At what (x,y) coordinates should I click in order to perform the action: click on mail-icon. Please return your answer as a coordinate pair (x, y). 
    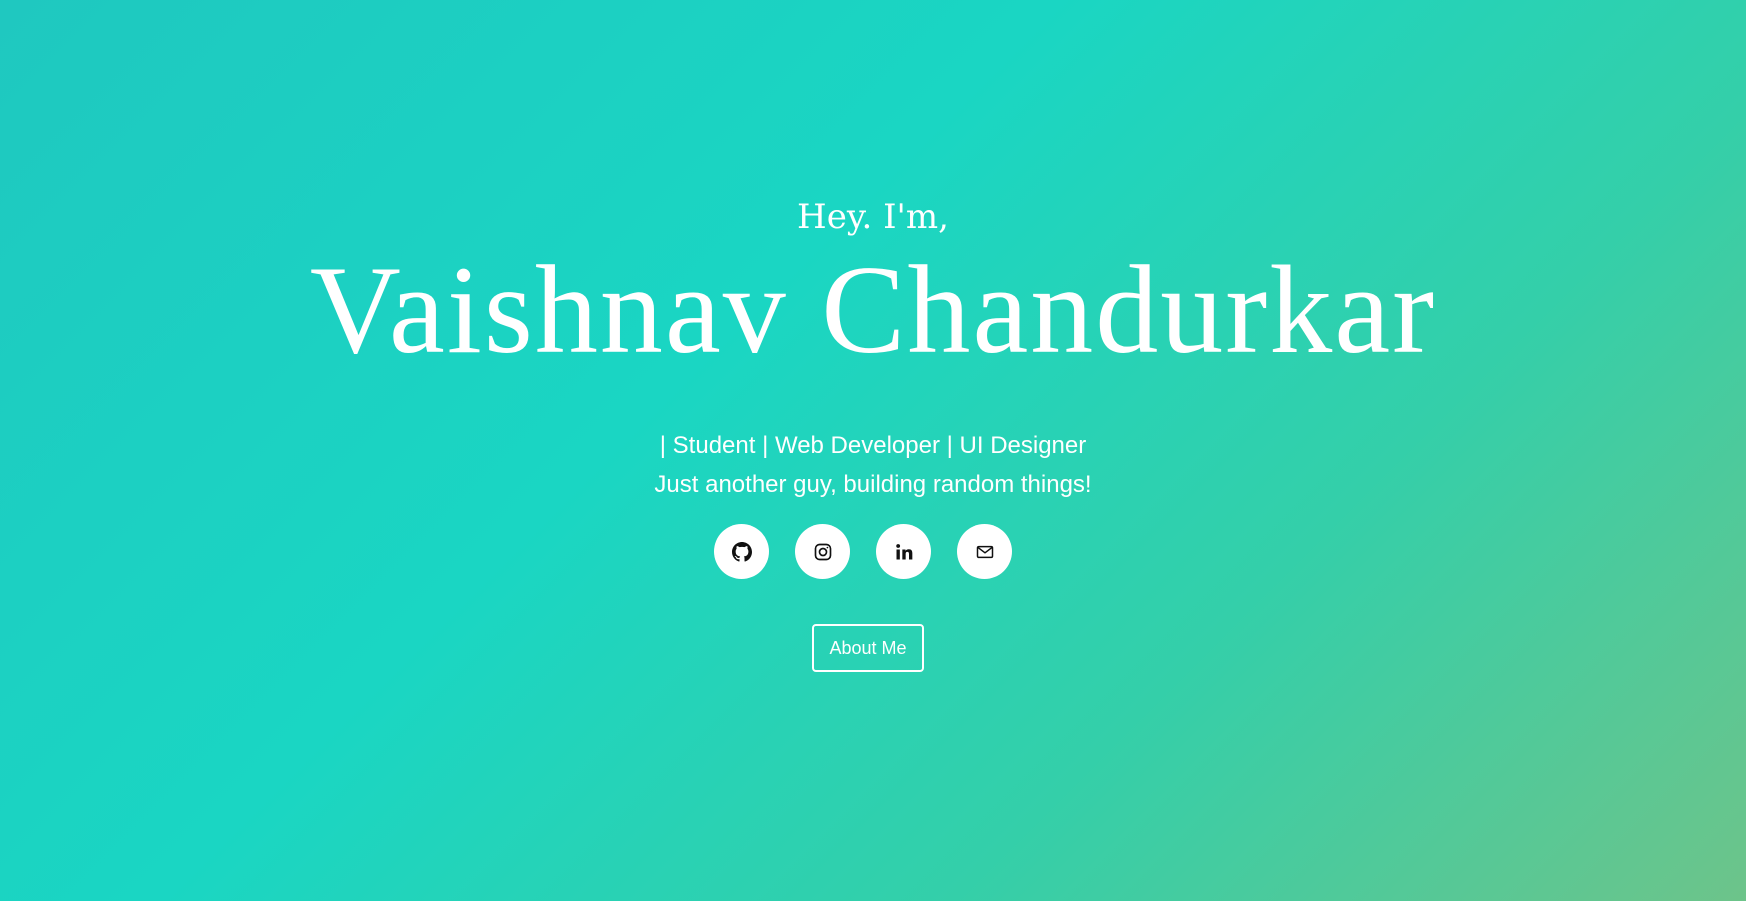
    Looking at the image, I should click on (985, 552).